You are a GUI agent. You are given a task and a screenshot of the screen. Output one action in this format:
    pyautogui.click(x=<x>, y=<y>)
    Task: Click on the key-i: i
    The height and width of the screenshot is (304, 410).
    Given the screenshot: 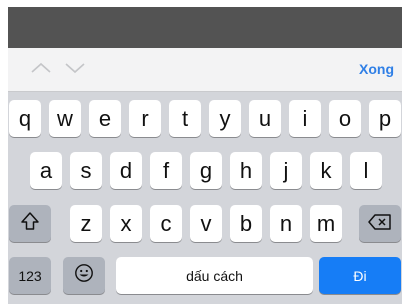 What is the action you would take?
    pyautogui.click(x=305, y=118)
    